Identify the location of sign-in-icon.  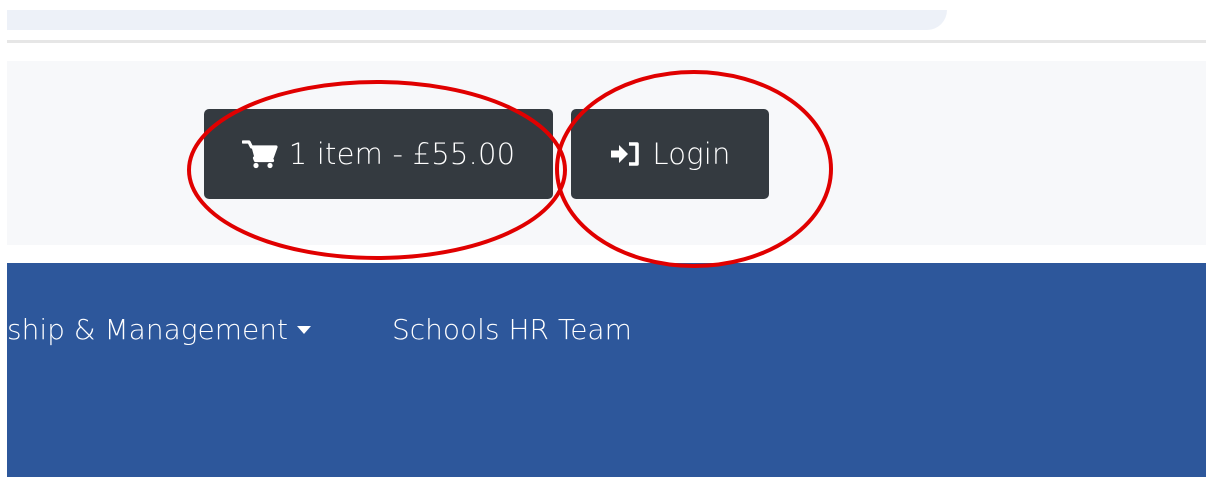
(625, 154).